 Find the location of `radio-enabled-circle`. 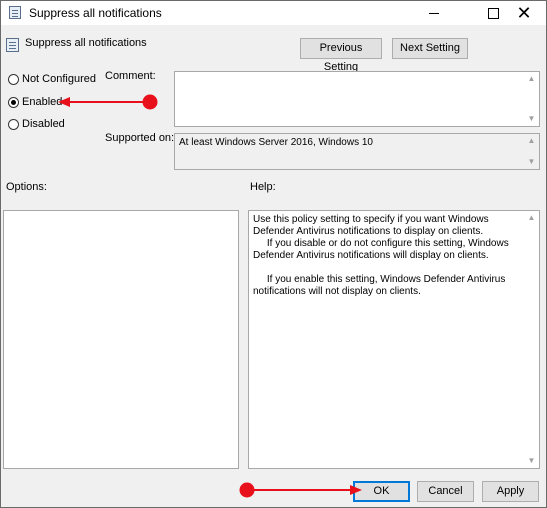

radio-enabled-circle is located at coordinates (13, 102).